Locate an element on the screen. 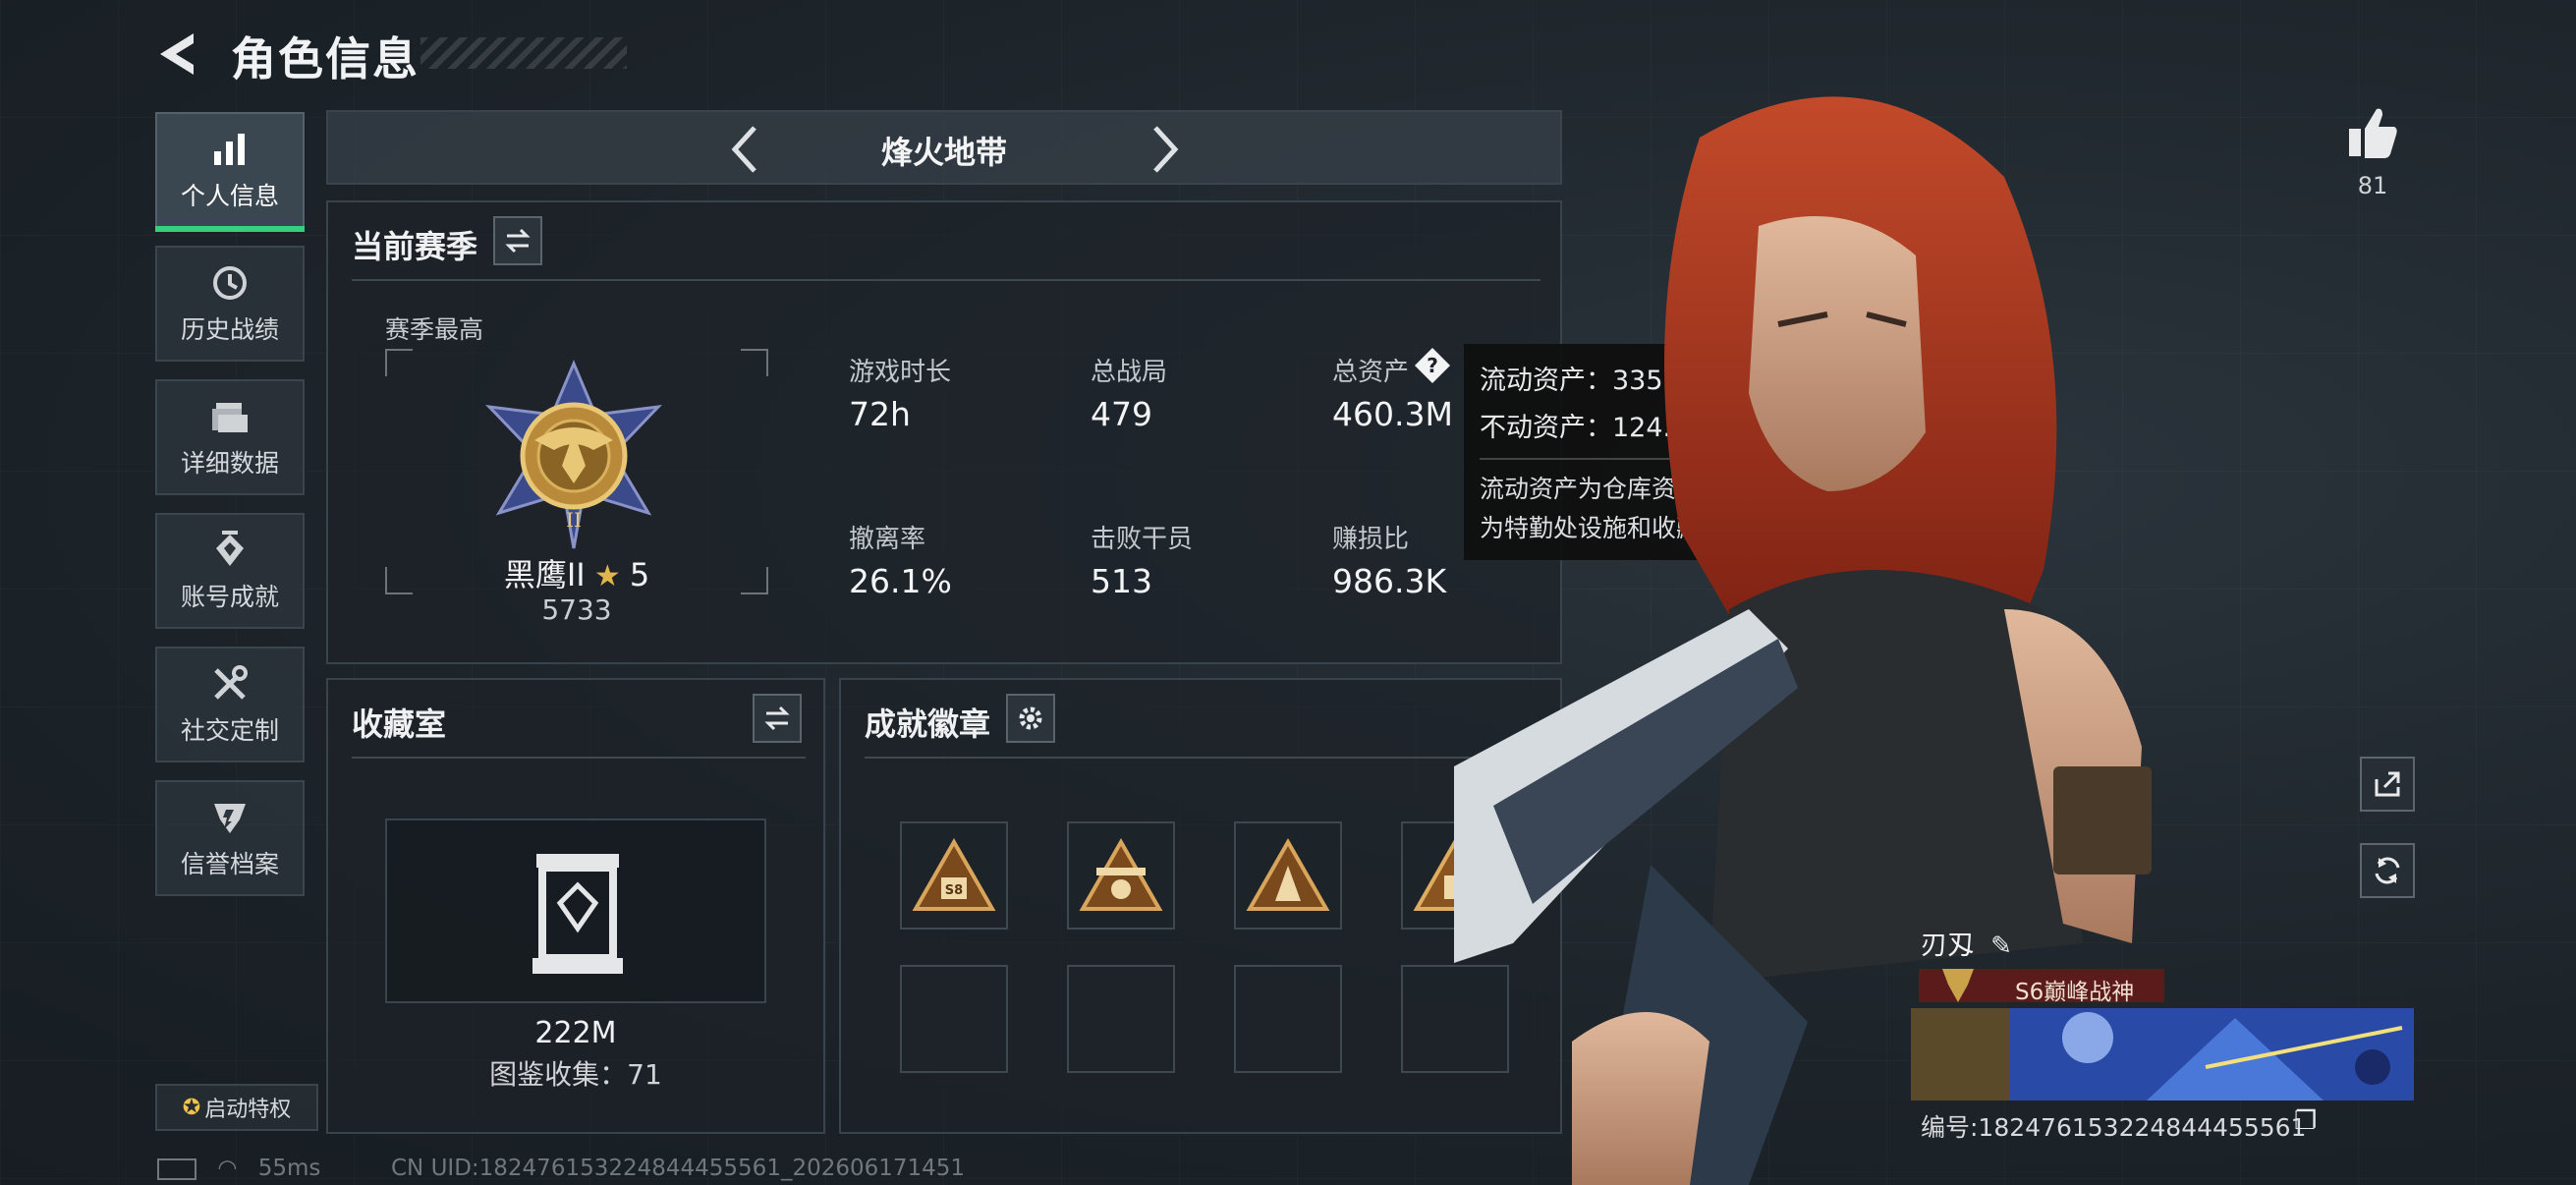 This screenshot has width=2576, height=1185. like-count: 81 is located at coordinates (2372, 185).